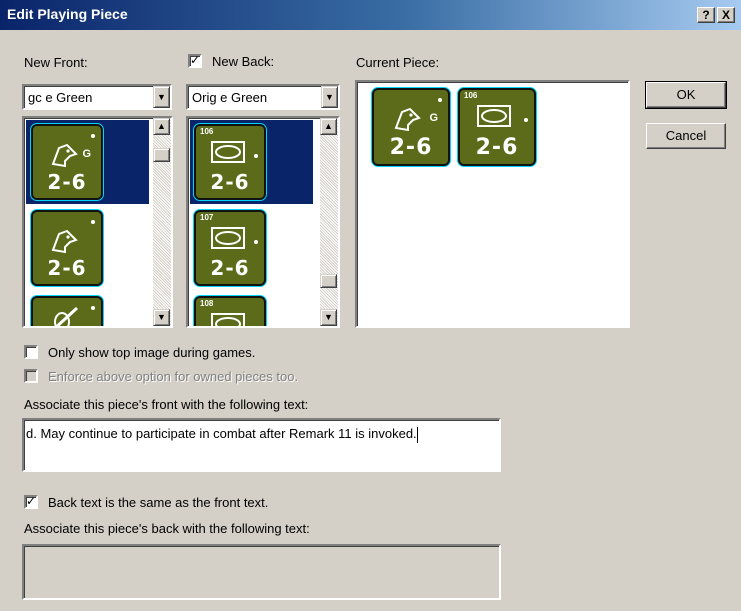 This screenshot has width=741, height=611. Describe the element at coordinates (152, 352) in the screenshot. I see `only-top-image-label: Only show top image during games.` at that location.